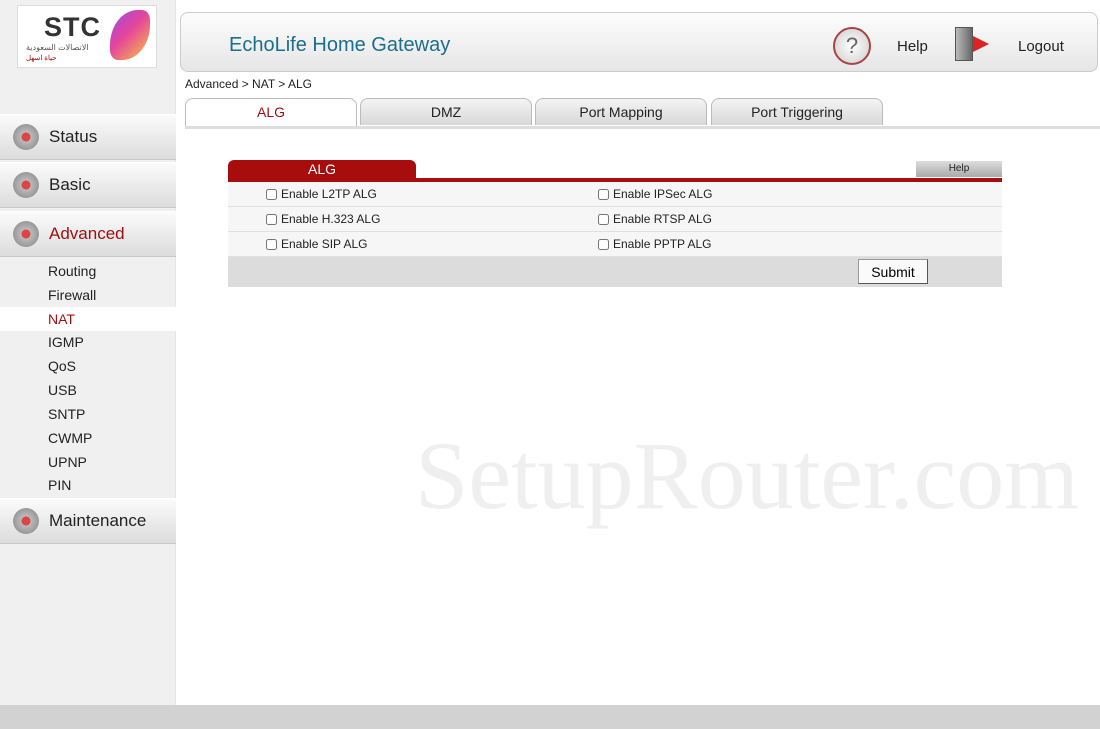 This screenshot has height=729, width=1100. What do you see at coordinates (797, 111) in the screenshot?
I see `tab-port-triggering: Port Triggering` at bounding box center [797, 111].